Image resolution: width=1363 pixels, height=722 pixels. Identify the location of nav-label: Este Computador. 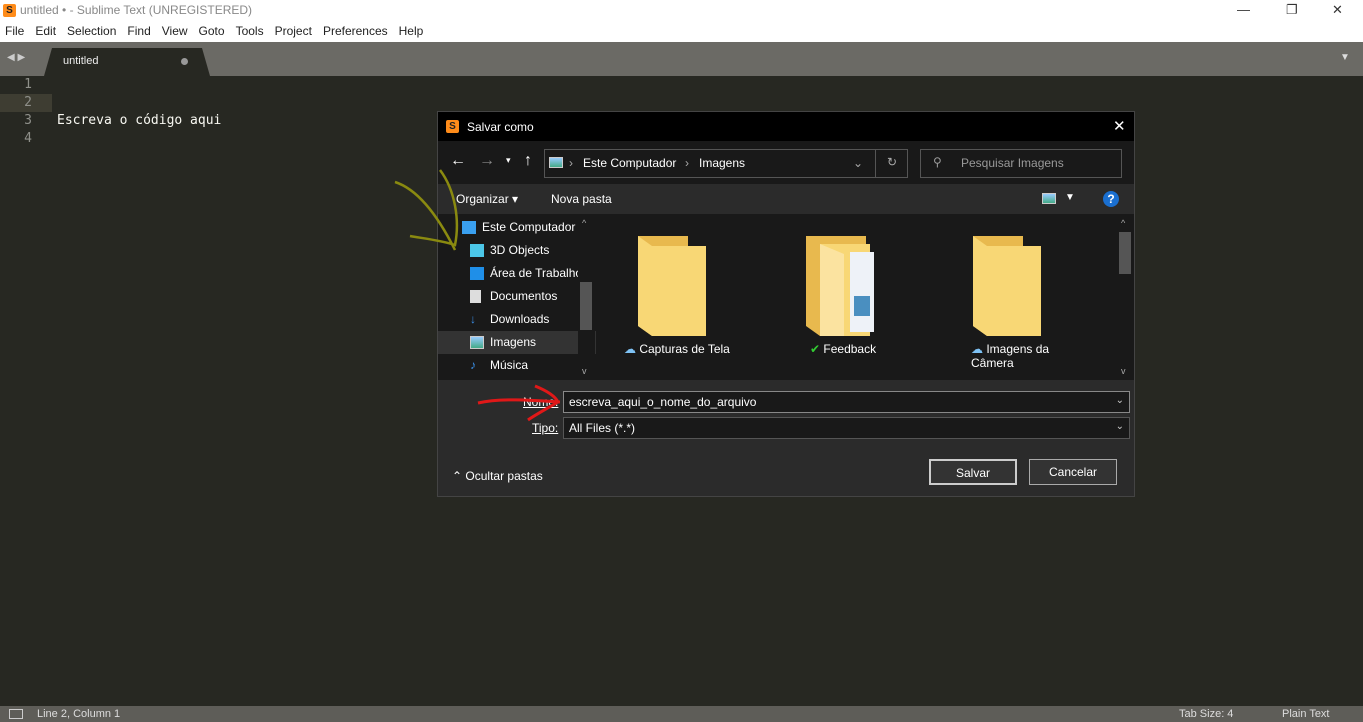
(529, 227).